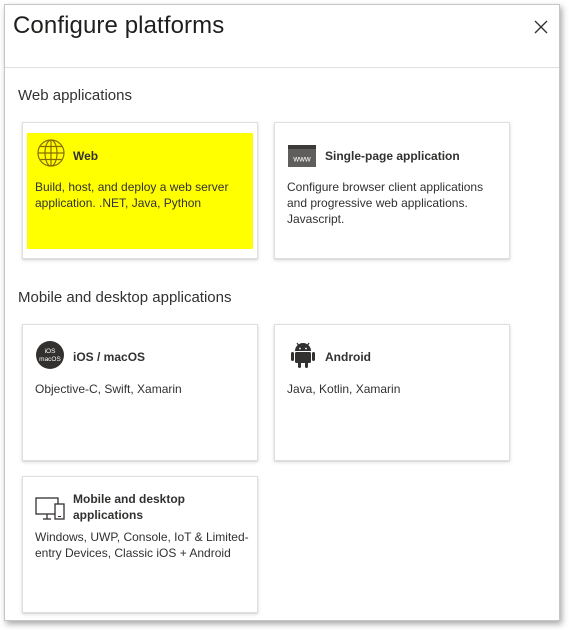 This screenshot has width=569, height=630. I want to click on ios-macos-icon: iOS macOS, so click(50, 355).